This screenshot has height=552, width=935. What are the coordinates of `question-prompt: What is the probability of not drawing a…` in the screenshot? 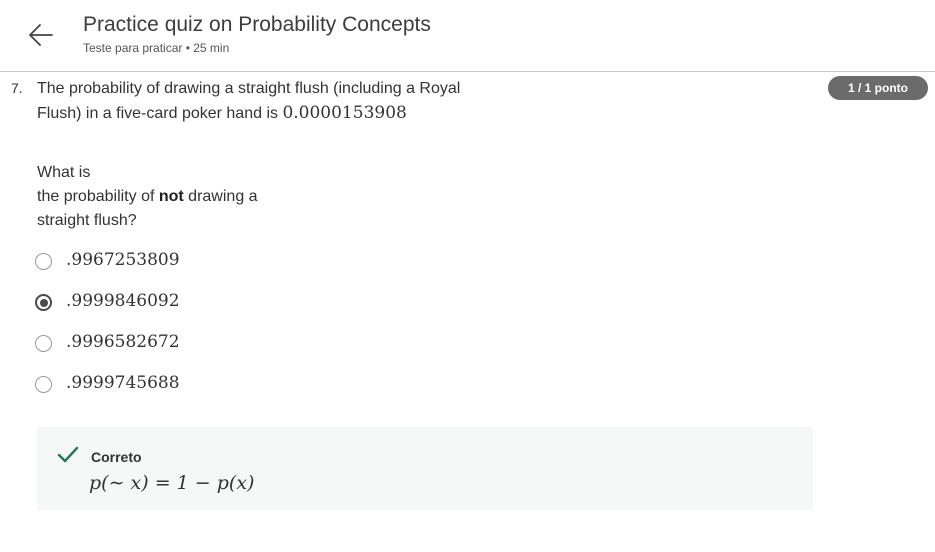 It's located at (167, 197).